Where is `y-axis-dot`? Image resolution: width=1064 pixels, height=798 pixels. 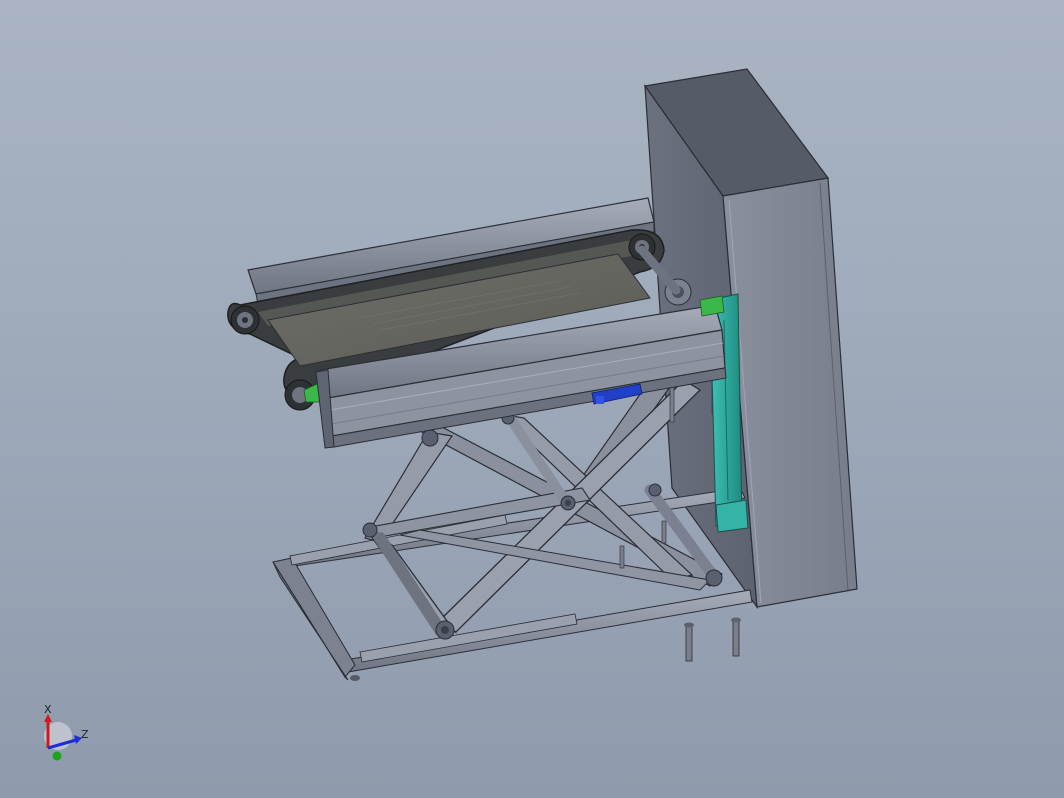 y-axis-dot is located at coordinates (57, 756).